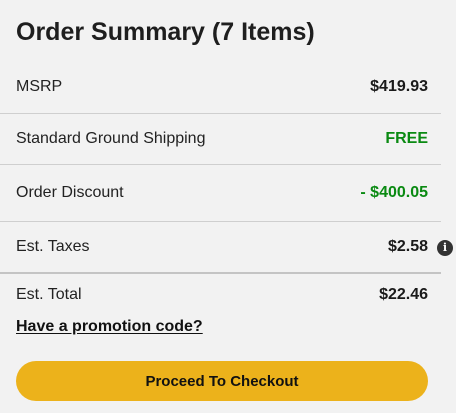  Describe the element at coordinates (222, 87) in the screenshot. I see `msrp-row: MSRP $419.93` at that location.